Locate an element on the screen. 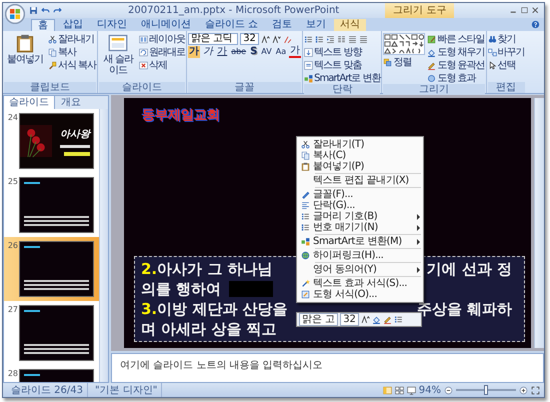 This screenshot has width=550, height=402. group-label: 글꼴 is located at coordinates (245, 87).